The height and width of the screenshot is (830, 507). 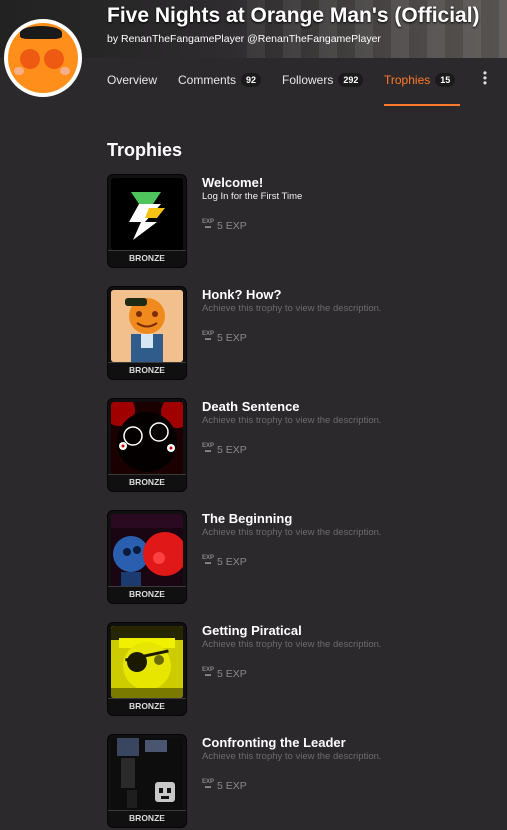 I want to click on tab-followers: Followers 292, so click(x=323, y=80).